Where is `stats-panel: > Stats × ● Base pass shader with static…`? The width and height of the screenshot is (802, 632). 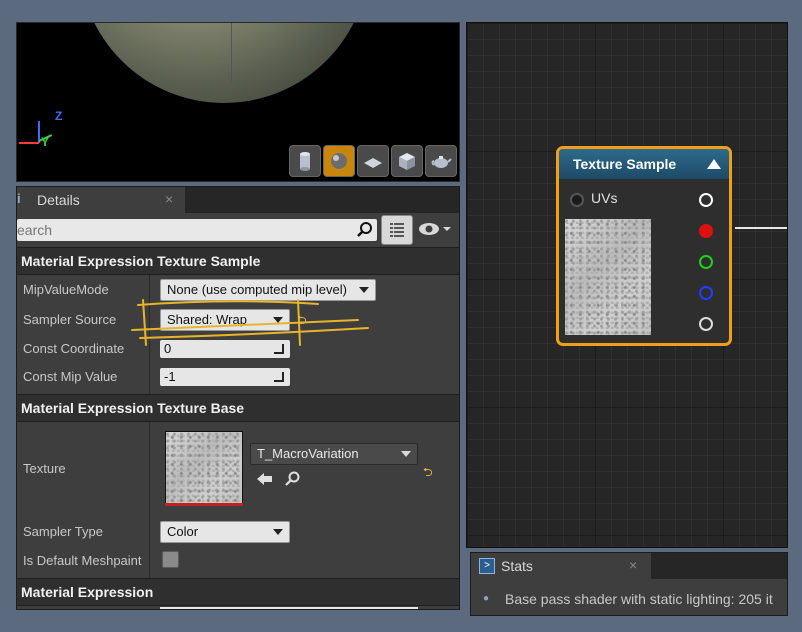 stats-panel: > Stats × ● Base pass shader with static… is located at coordinates (629, 584).